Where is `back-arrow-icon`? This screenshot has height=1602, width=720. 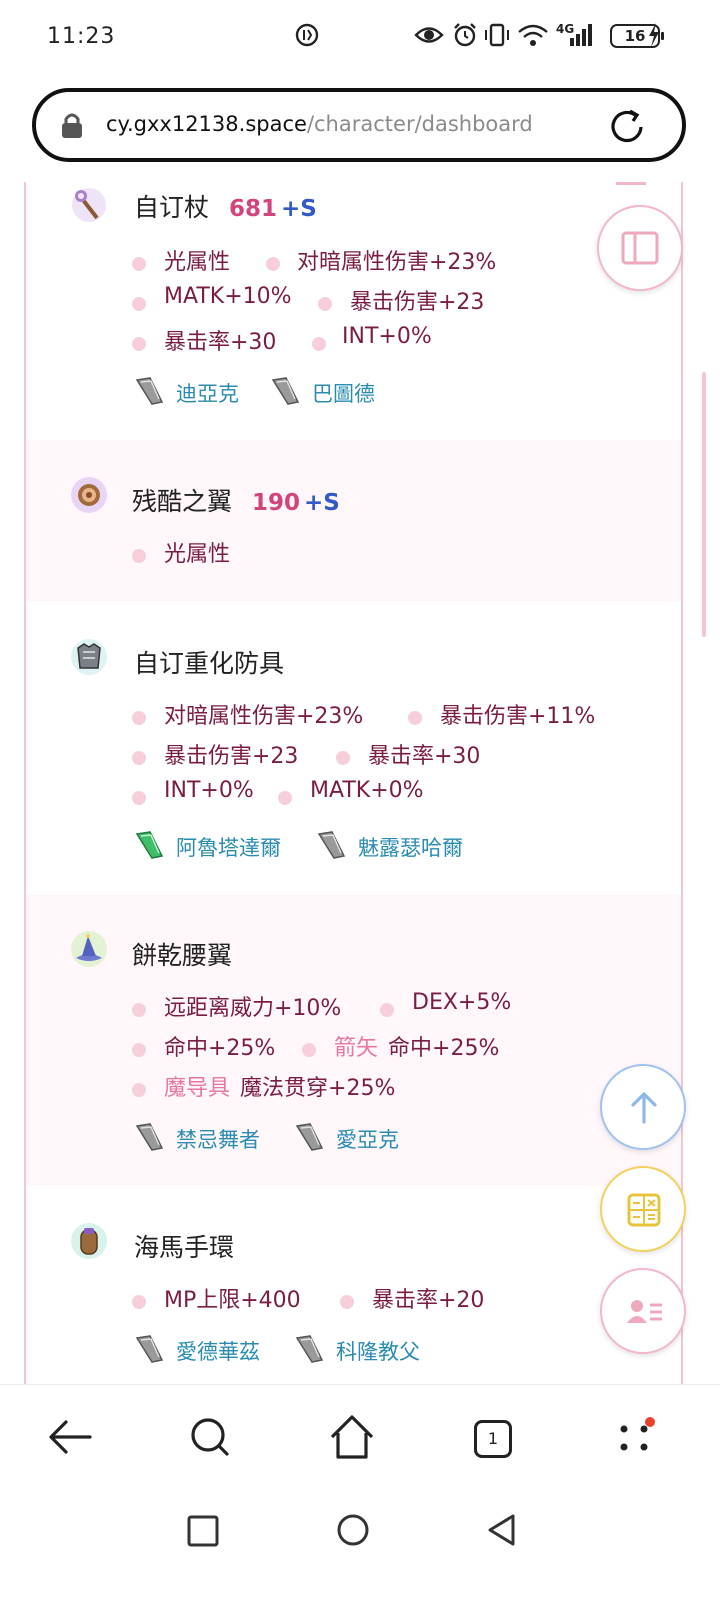
back-arrow-icon is located at coordinates (70, 1437).